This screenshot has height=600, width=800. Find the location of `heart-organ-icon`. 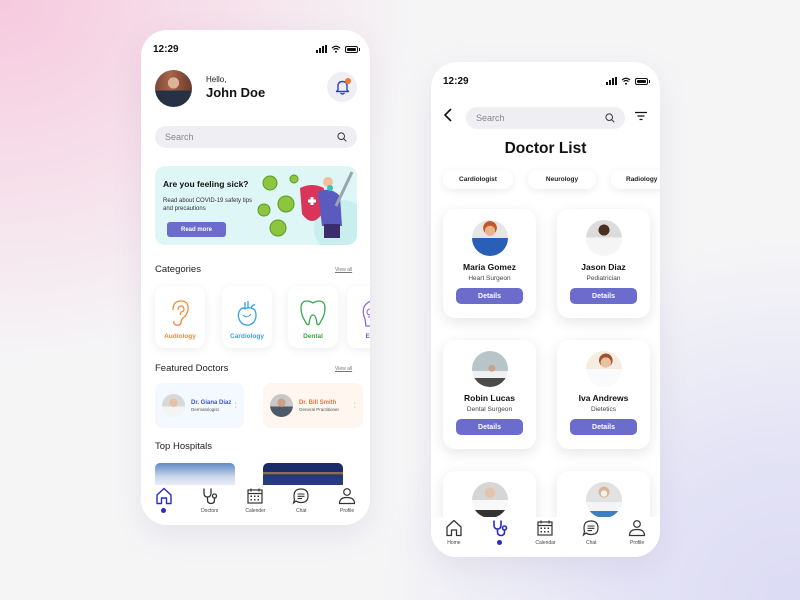

heart-organ-icon is located at coordinates (247, 313).